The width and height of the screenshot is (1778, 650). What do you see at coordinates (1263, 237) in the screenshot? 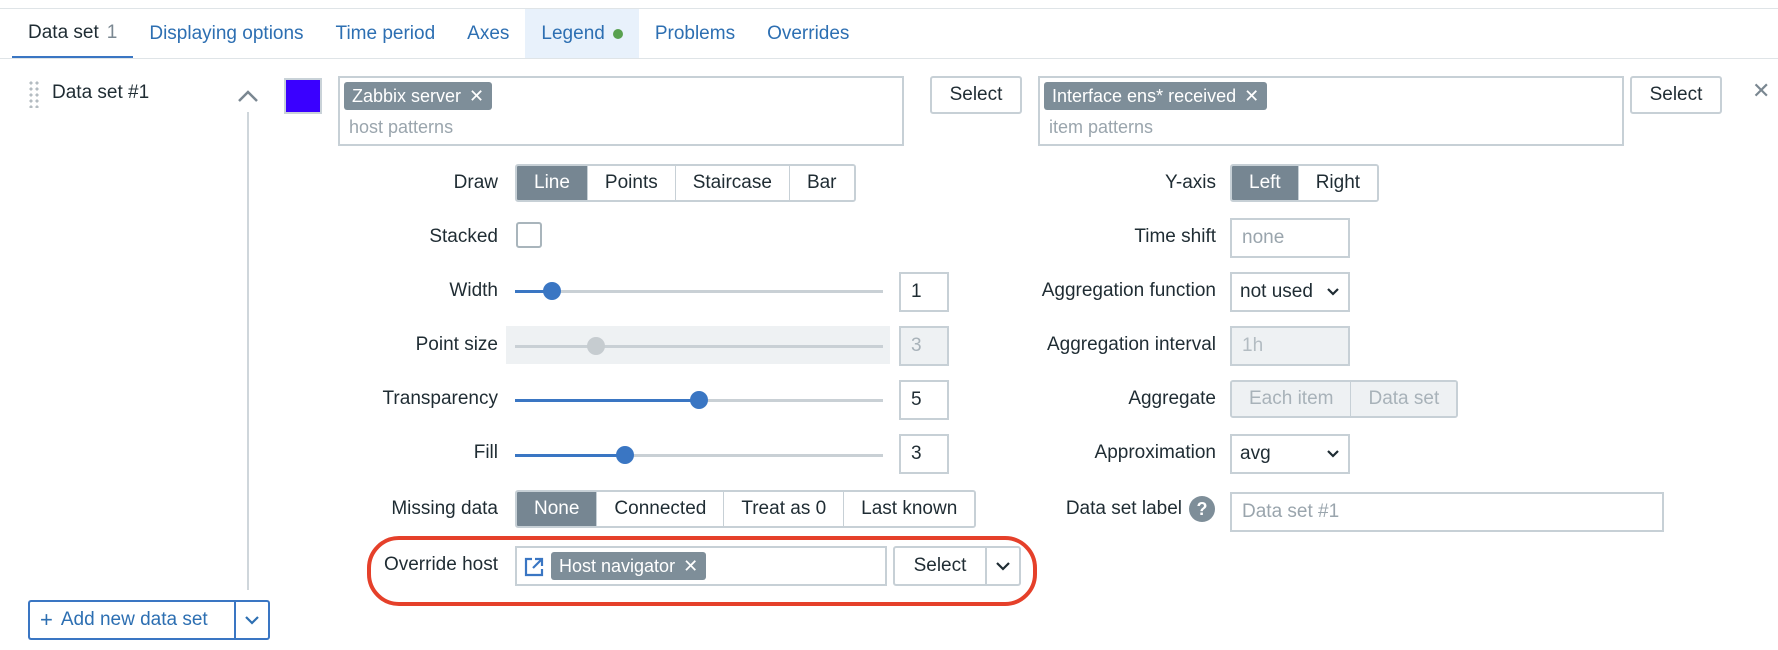
I see `time-shift-placeholder: none` at bounding box center [1263, 237].